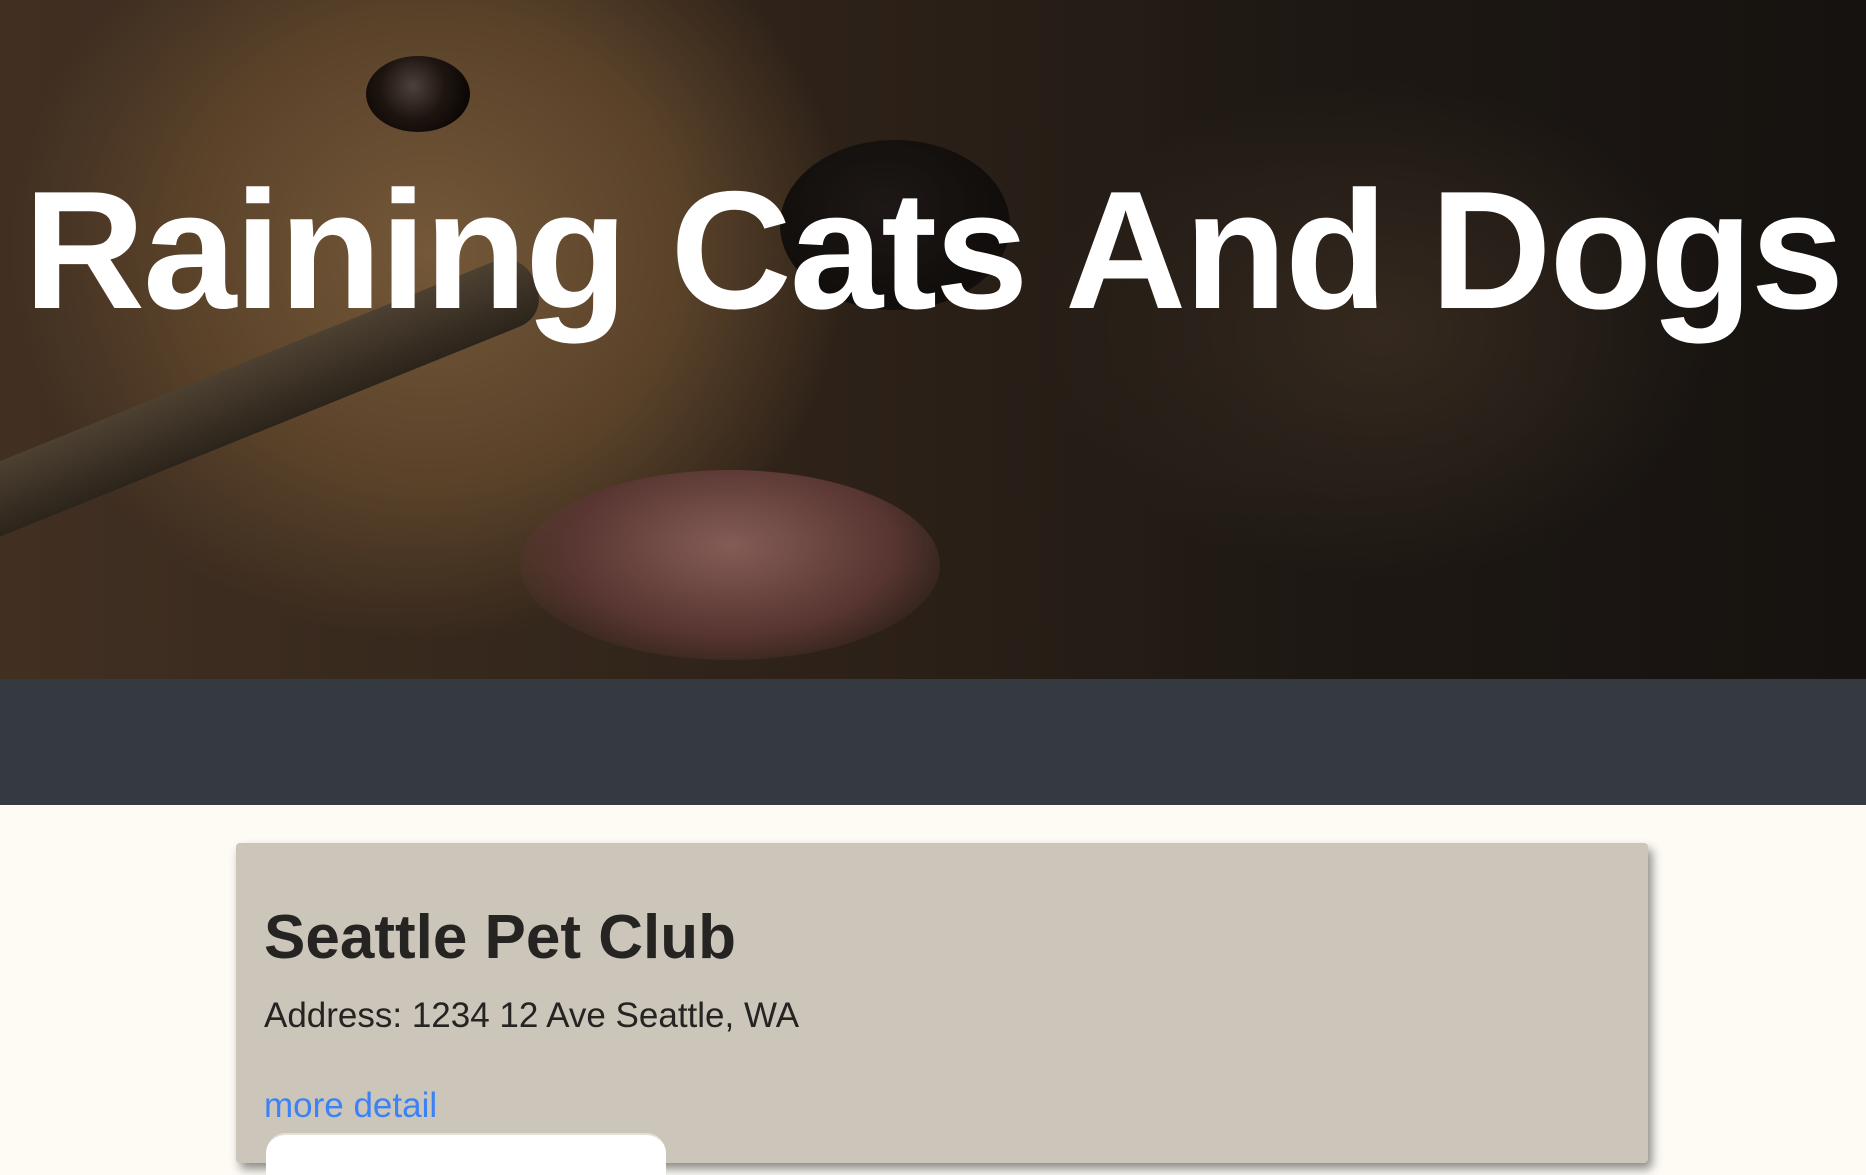 This screenshot has height=1175, width=1866. I want to click on club-image, so click(466, 1154).